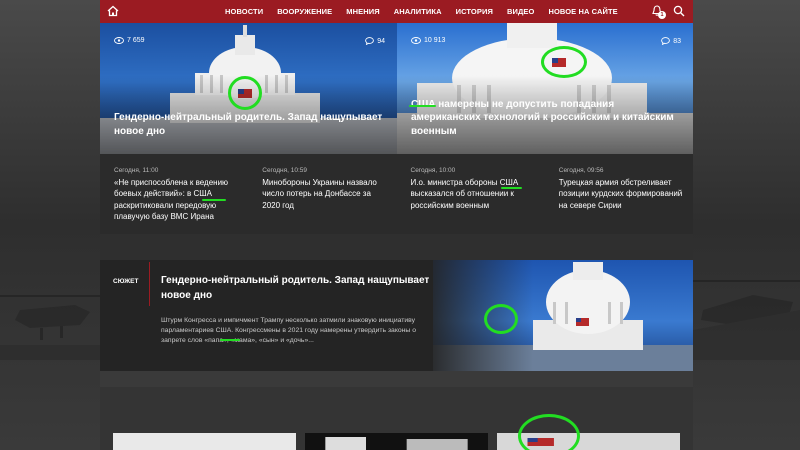  Describe the element at coordinates (582, 11) in the screenshot. I see `nav-item-new-on-site: НОВОЕ НА САЙТЕ` at that location.